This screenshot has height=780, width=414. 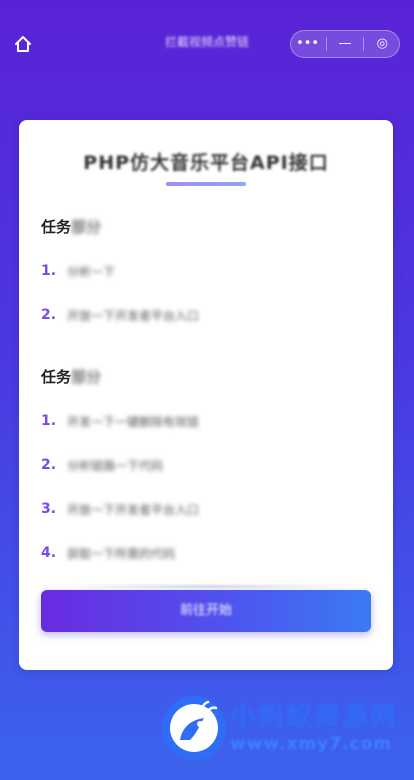 I want to click on title-underline, so click(x=206, y=184).